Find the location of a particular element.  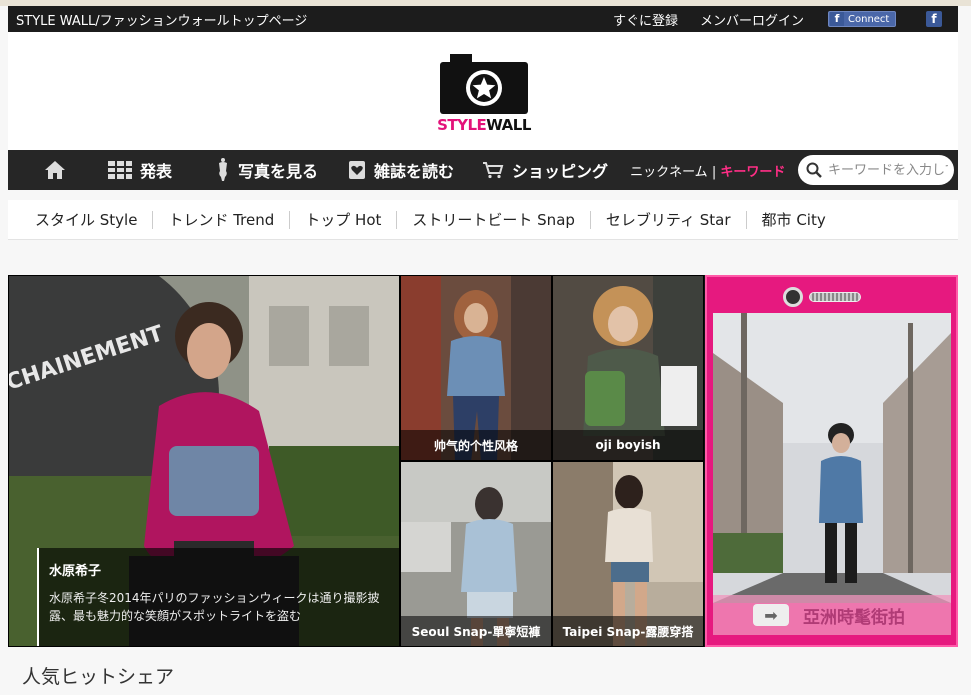

tile-seoul-snap-caption: Seoul Snap-單寧短褲 is located at coordinates (476, 631).